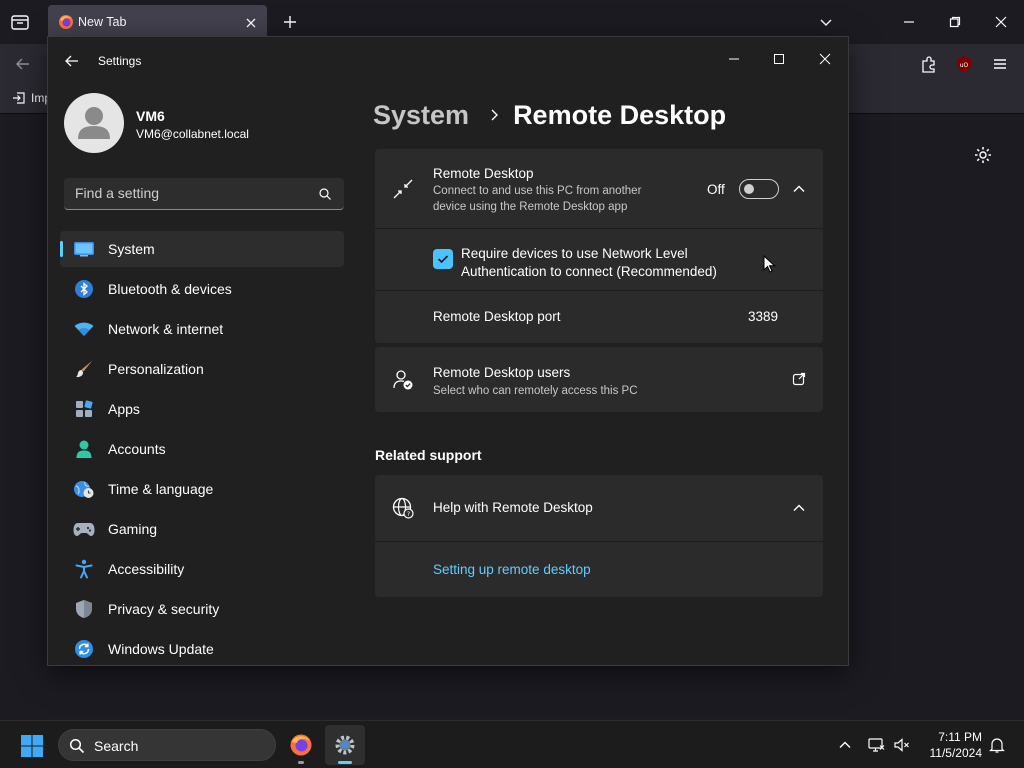 This screenshot has width=1024, height=768. What do you see at coordinates (94, 123) in the screenshot?
I see `avatar` at bounding box center [94, 123].